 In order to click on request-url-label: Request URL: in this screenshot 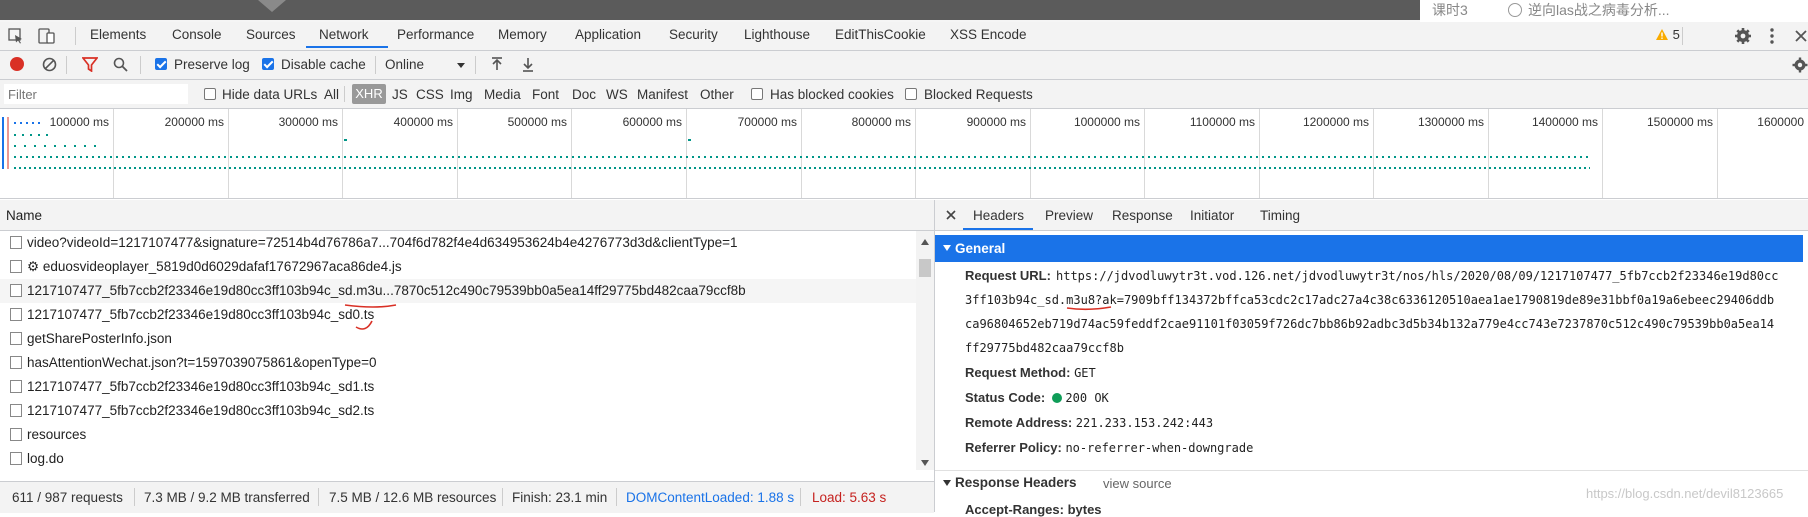, I will do `click(1008, 275)`.